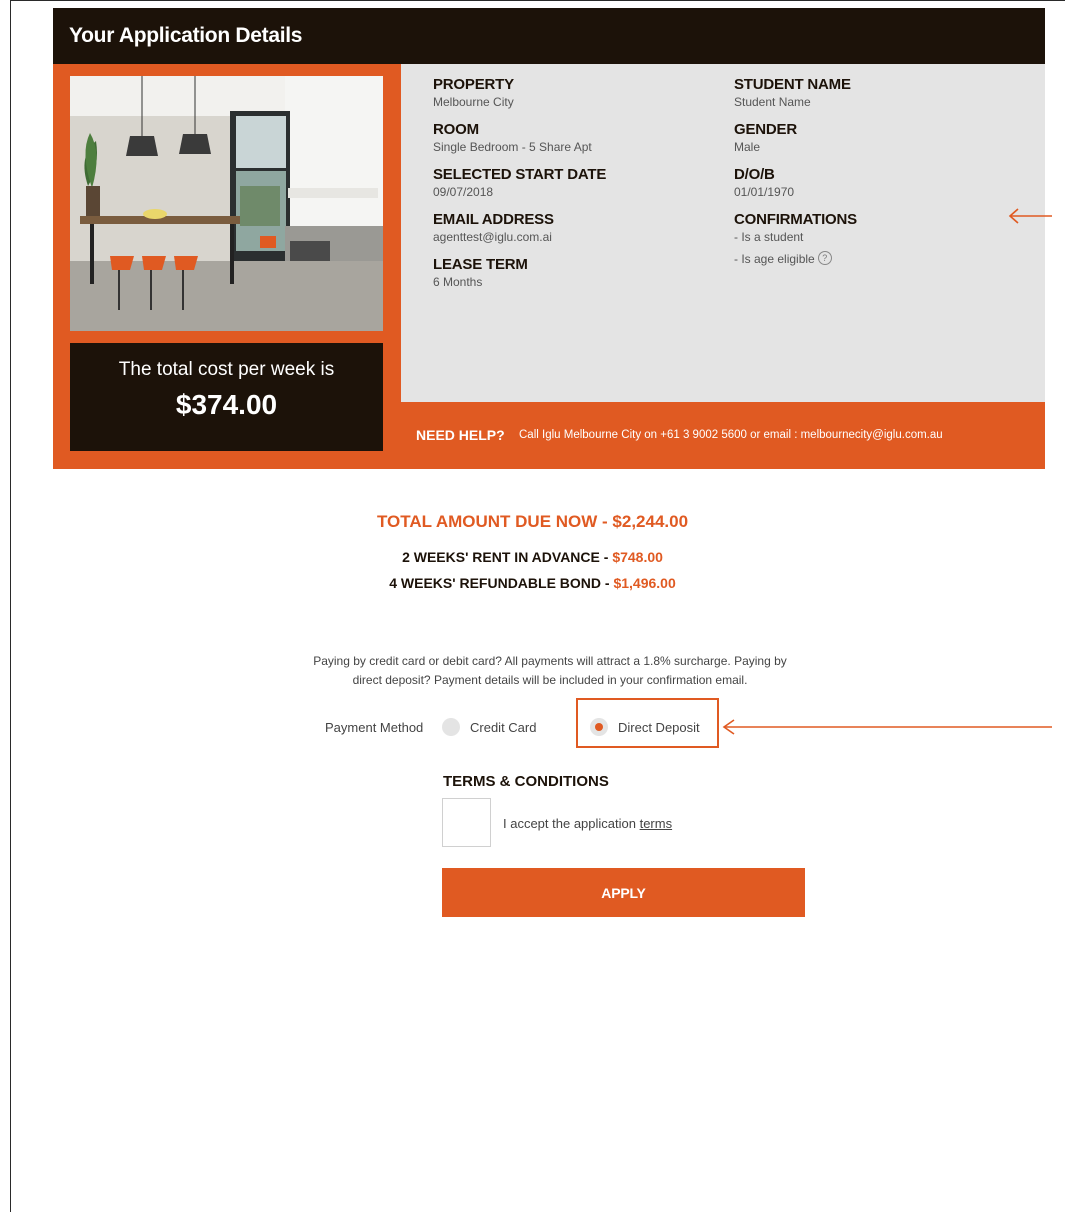 This screenshot has height=1212, width=1065. I want to click on confirmation-age: - Is age eligible?, so click(795, 259).